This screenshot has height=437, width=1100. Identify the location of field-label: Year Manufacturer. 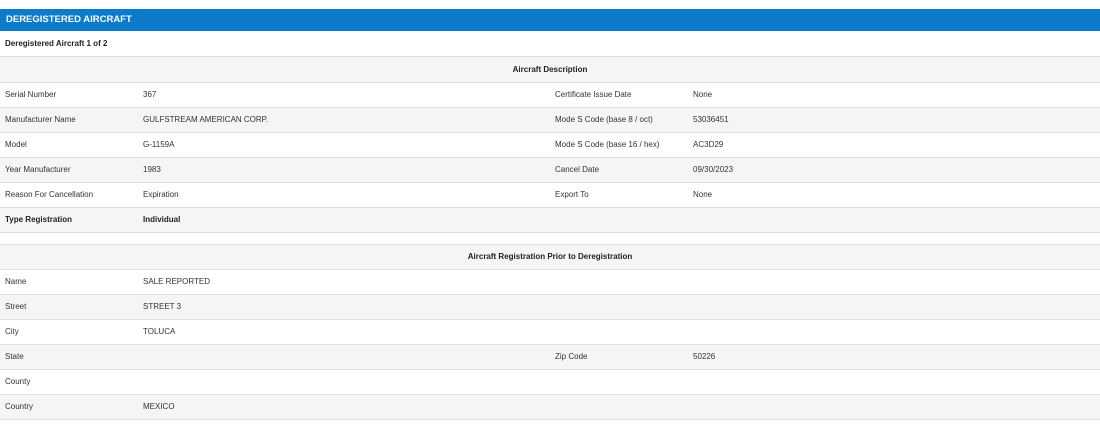
(69, 170).